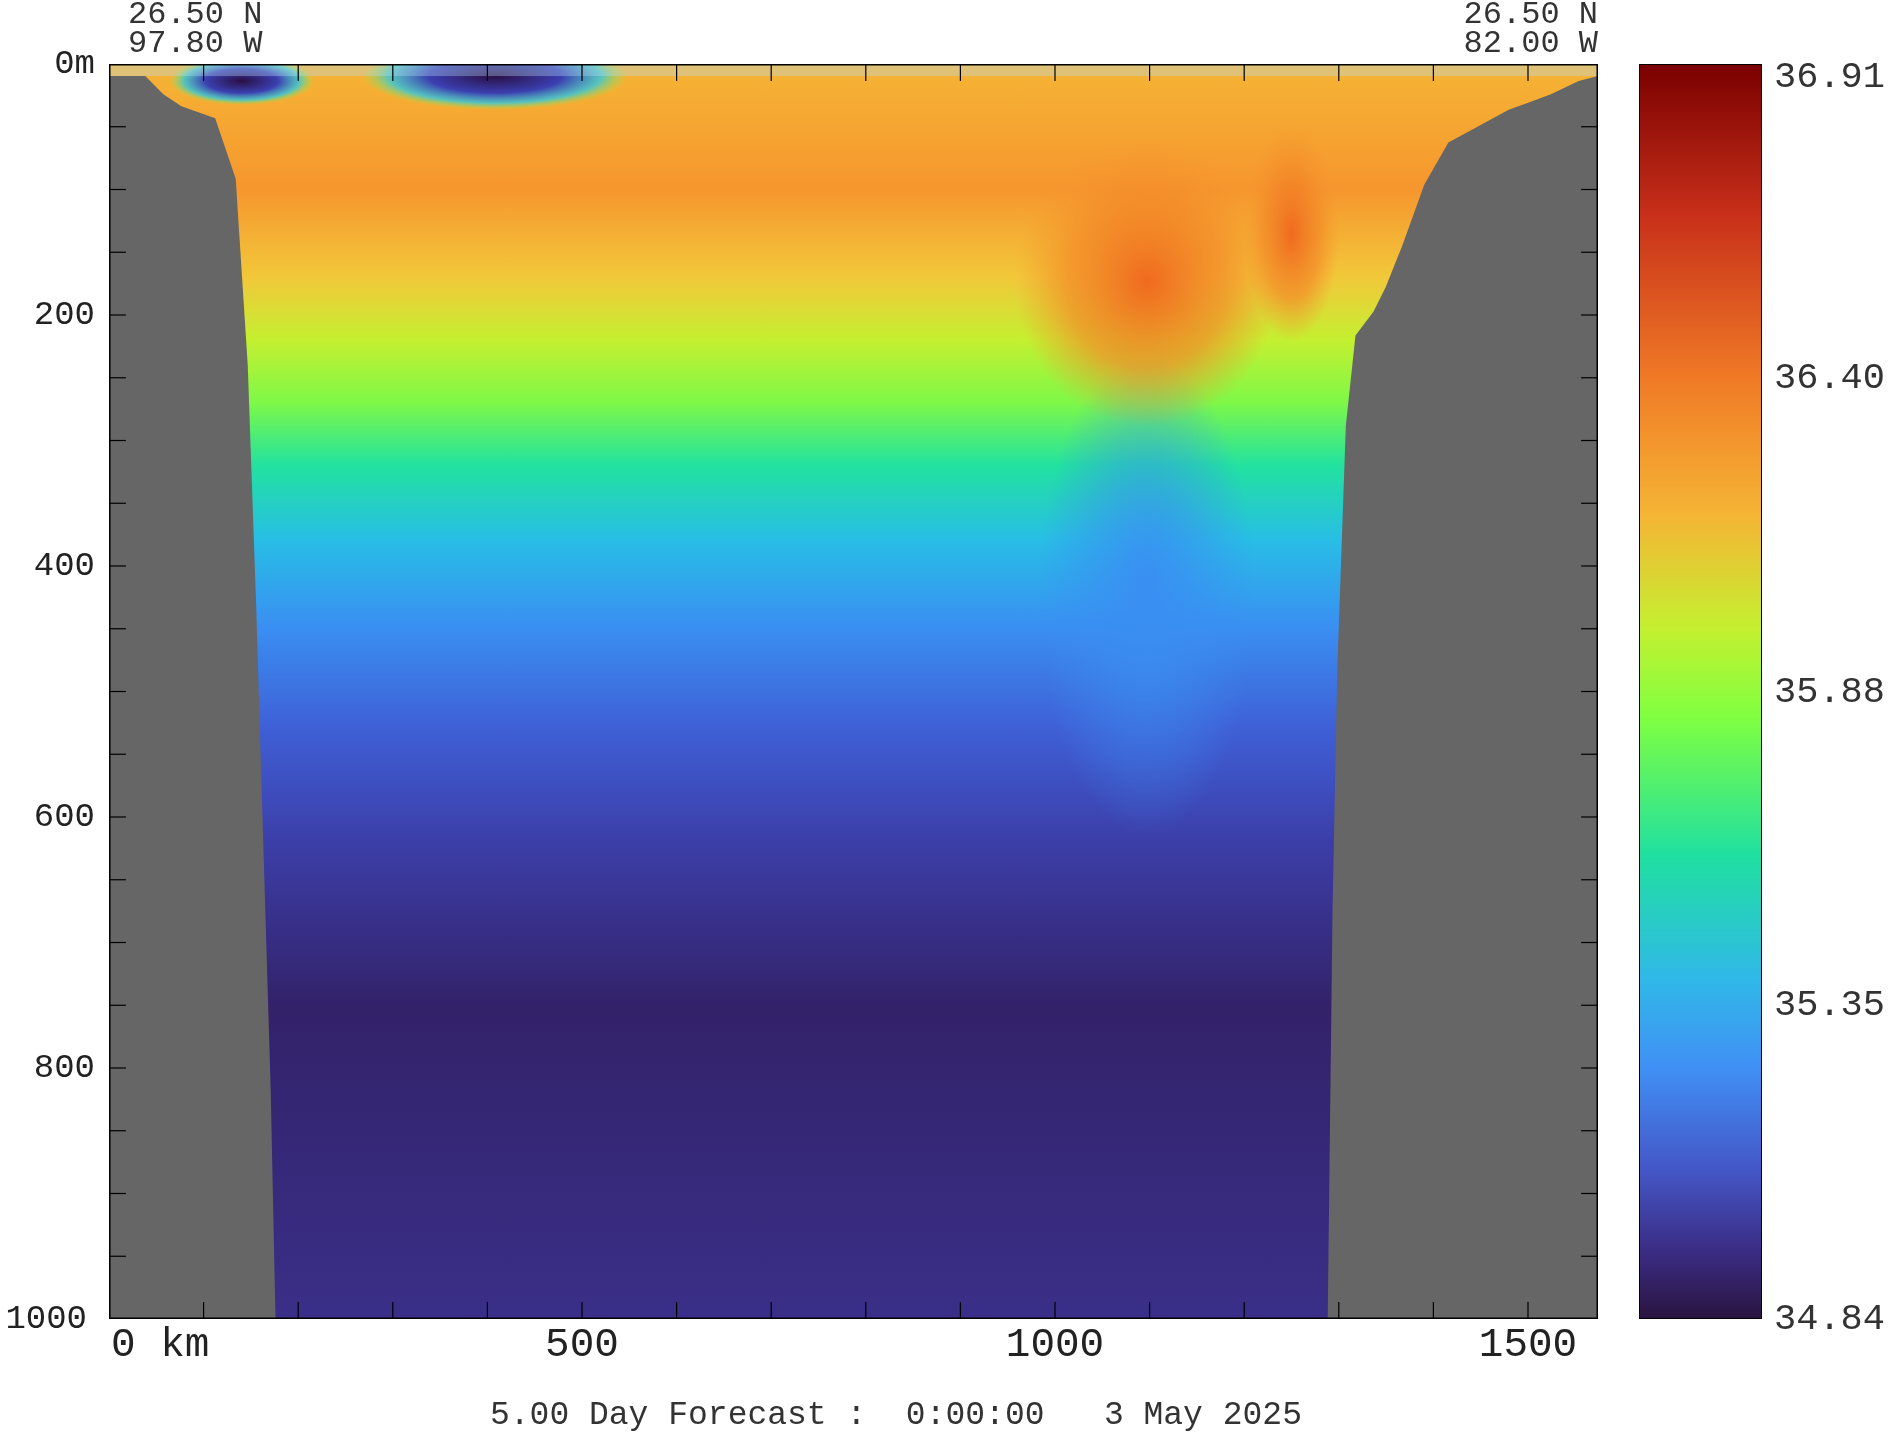  What do you see at coordinates (1528, 1345) in the screenshot?
I see `distance-axis-label: 1500` at bounding box center [1528, 1345].